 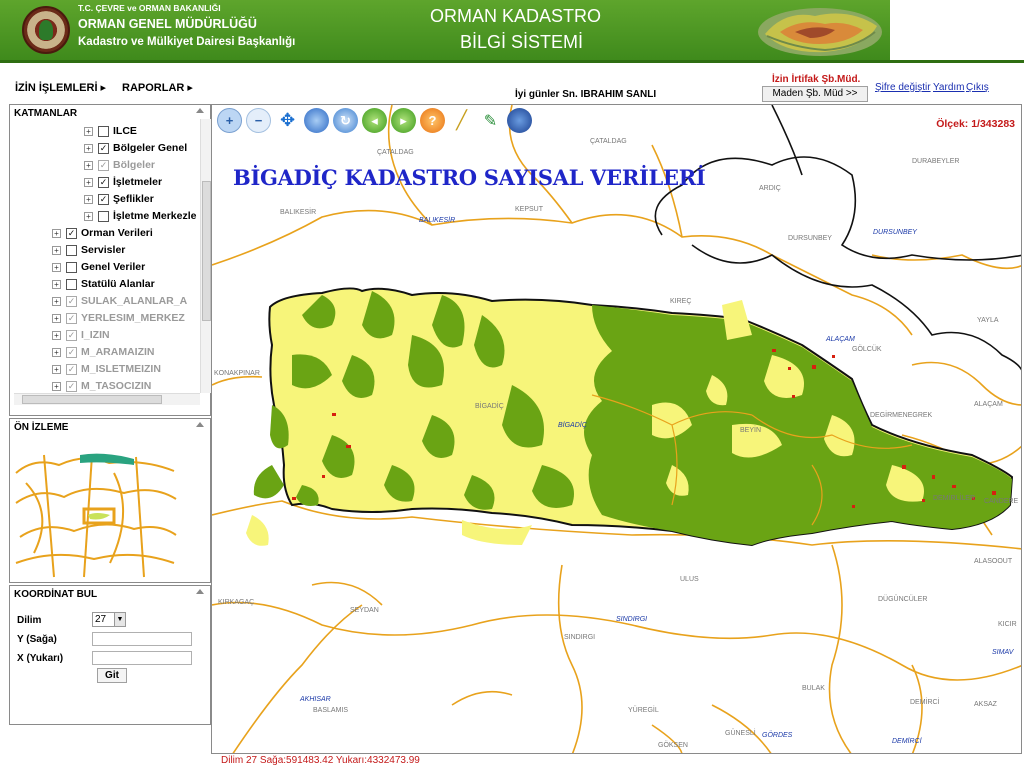 I want to click on full-extent-globe-icon, so click(x=316, y=120).